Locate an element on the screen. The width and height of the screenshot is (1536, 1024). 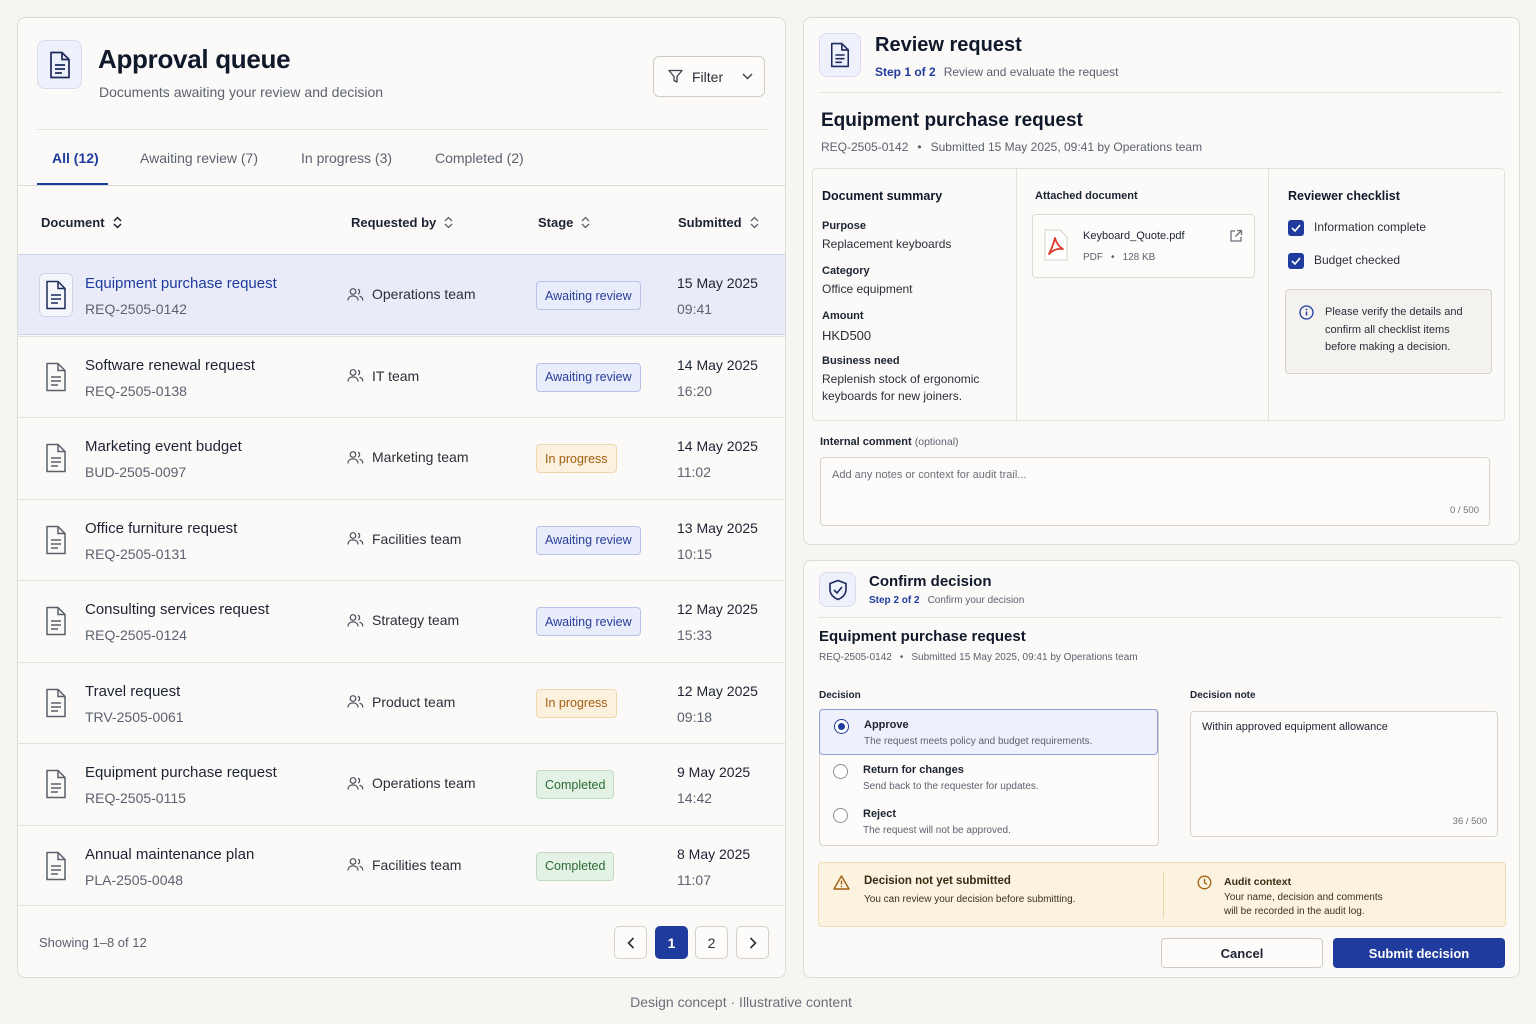
warning-title: Decision not yet submitted is located at coordinates (937, 881).